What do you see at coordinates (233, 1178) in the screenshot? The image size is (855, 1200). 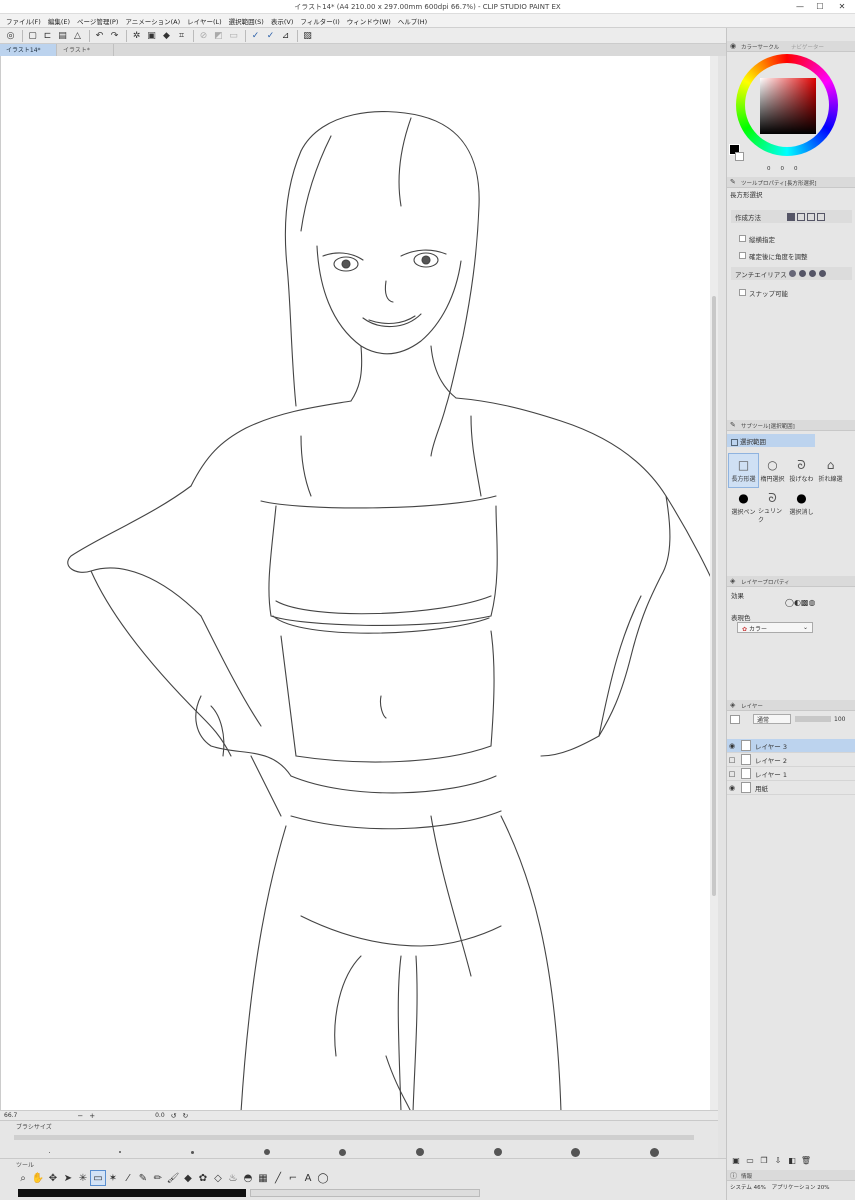 I see `blend-tool-icon: ♨` at bounding box center [233, 1178].